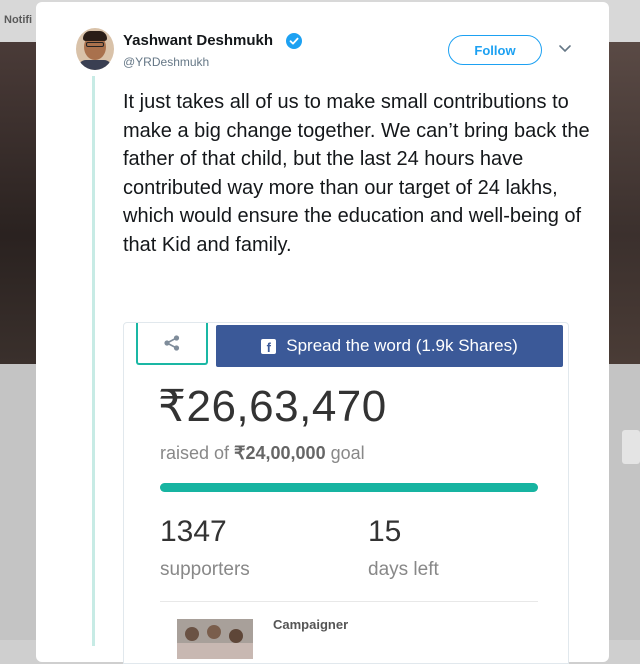 The width and height of the screenshot is (640, 664). I want to click on share-icon, so click(172, 343).